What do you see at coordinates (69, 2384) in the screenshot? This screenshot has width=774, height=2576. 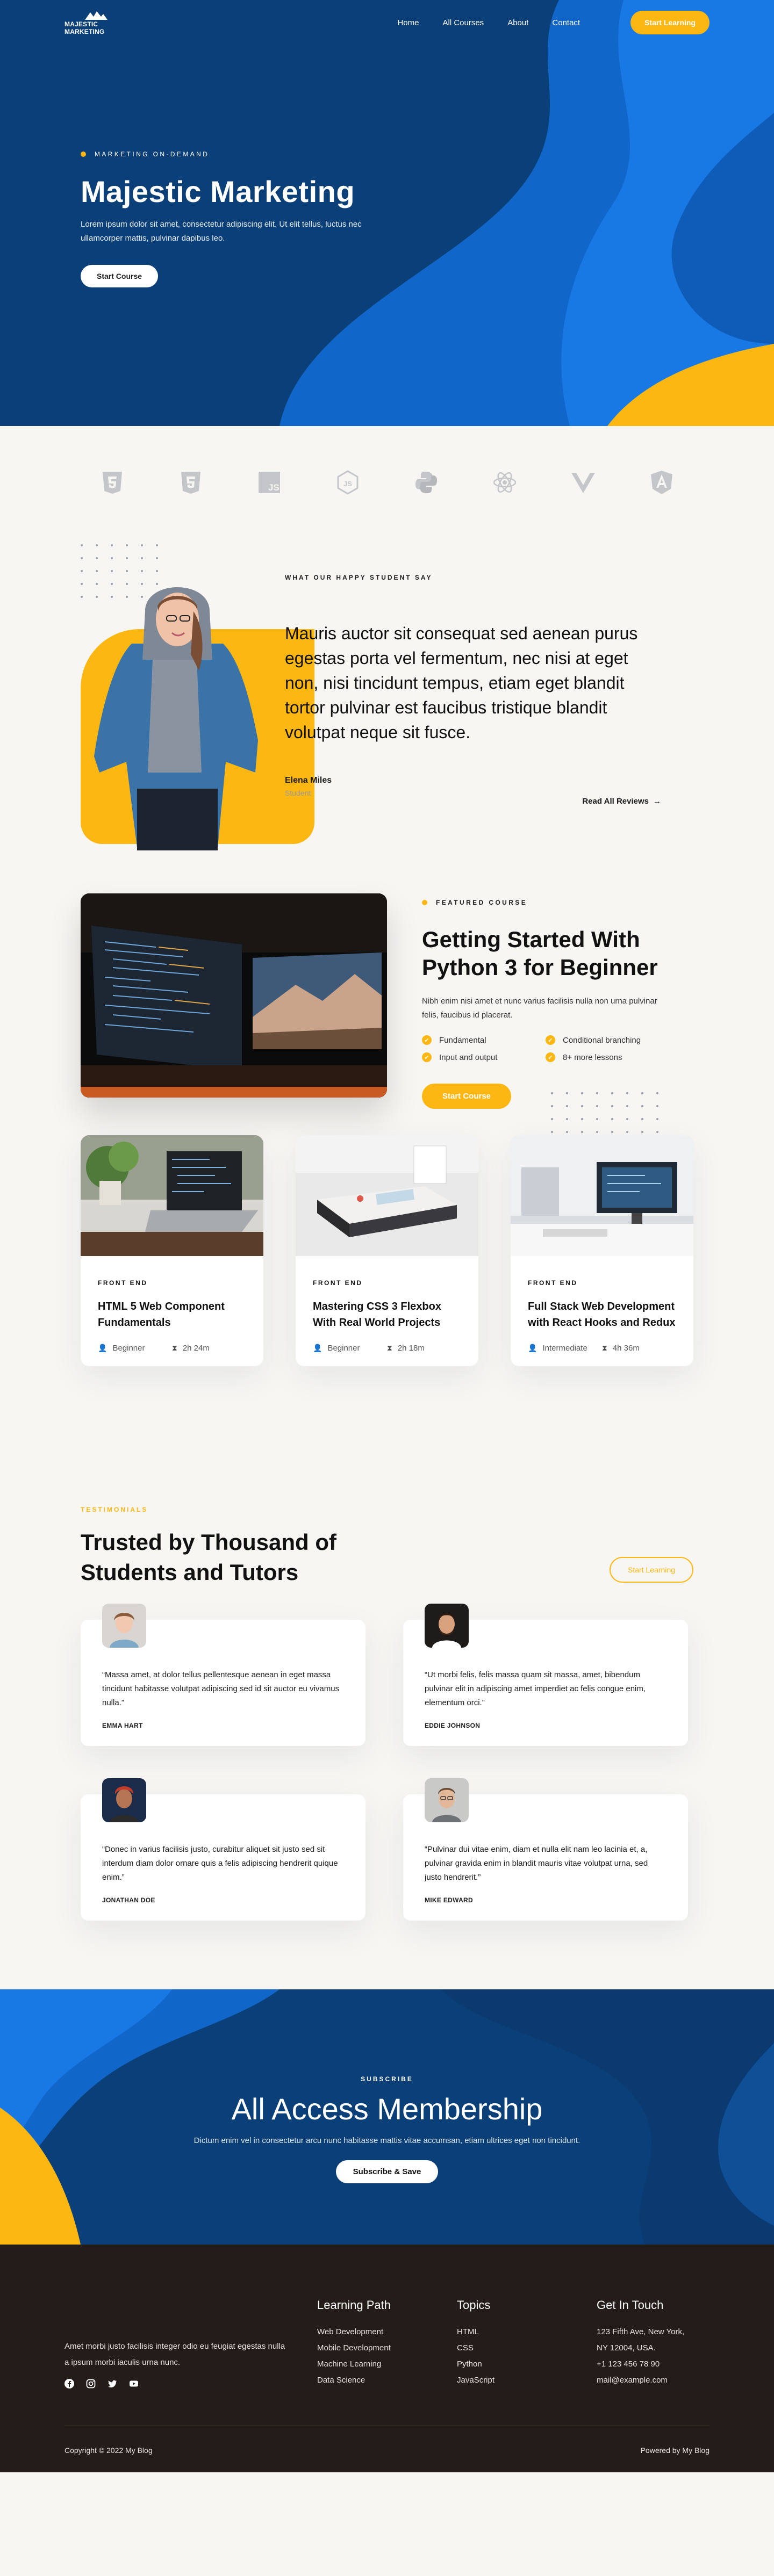 I see `facebook-icon` at bounding box center [69, 2384].